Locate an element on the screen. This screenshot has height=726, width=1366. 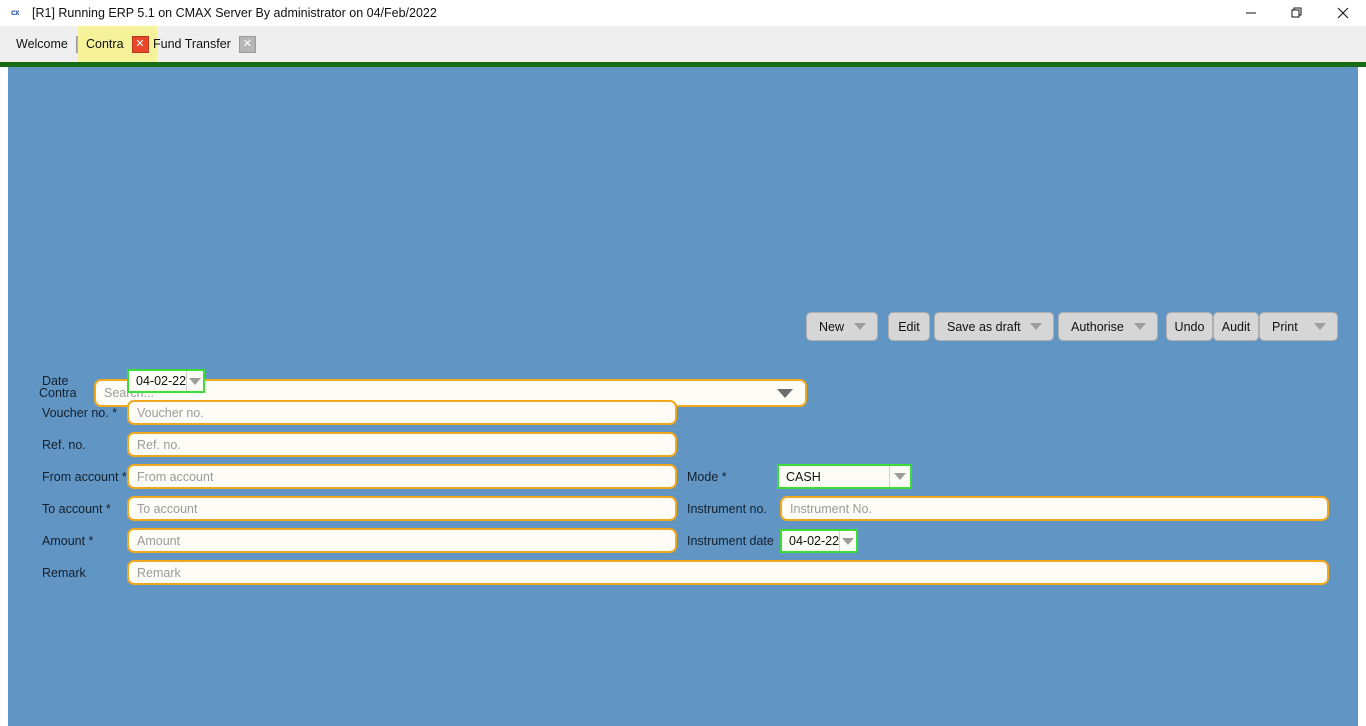
restore-button is located at coordinates (1297, 13).